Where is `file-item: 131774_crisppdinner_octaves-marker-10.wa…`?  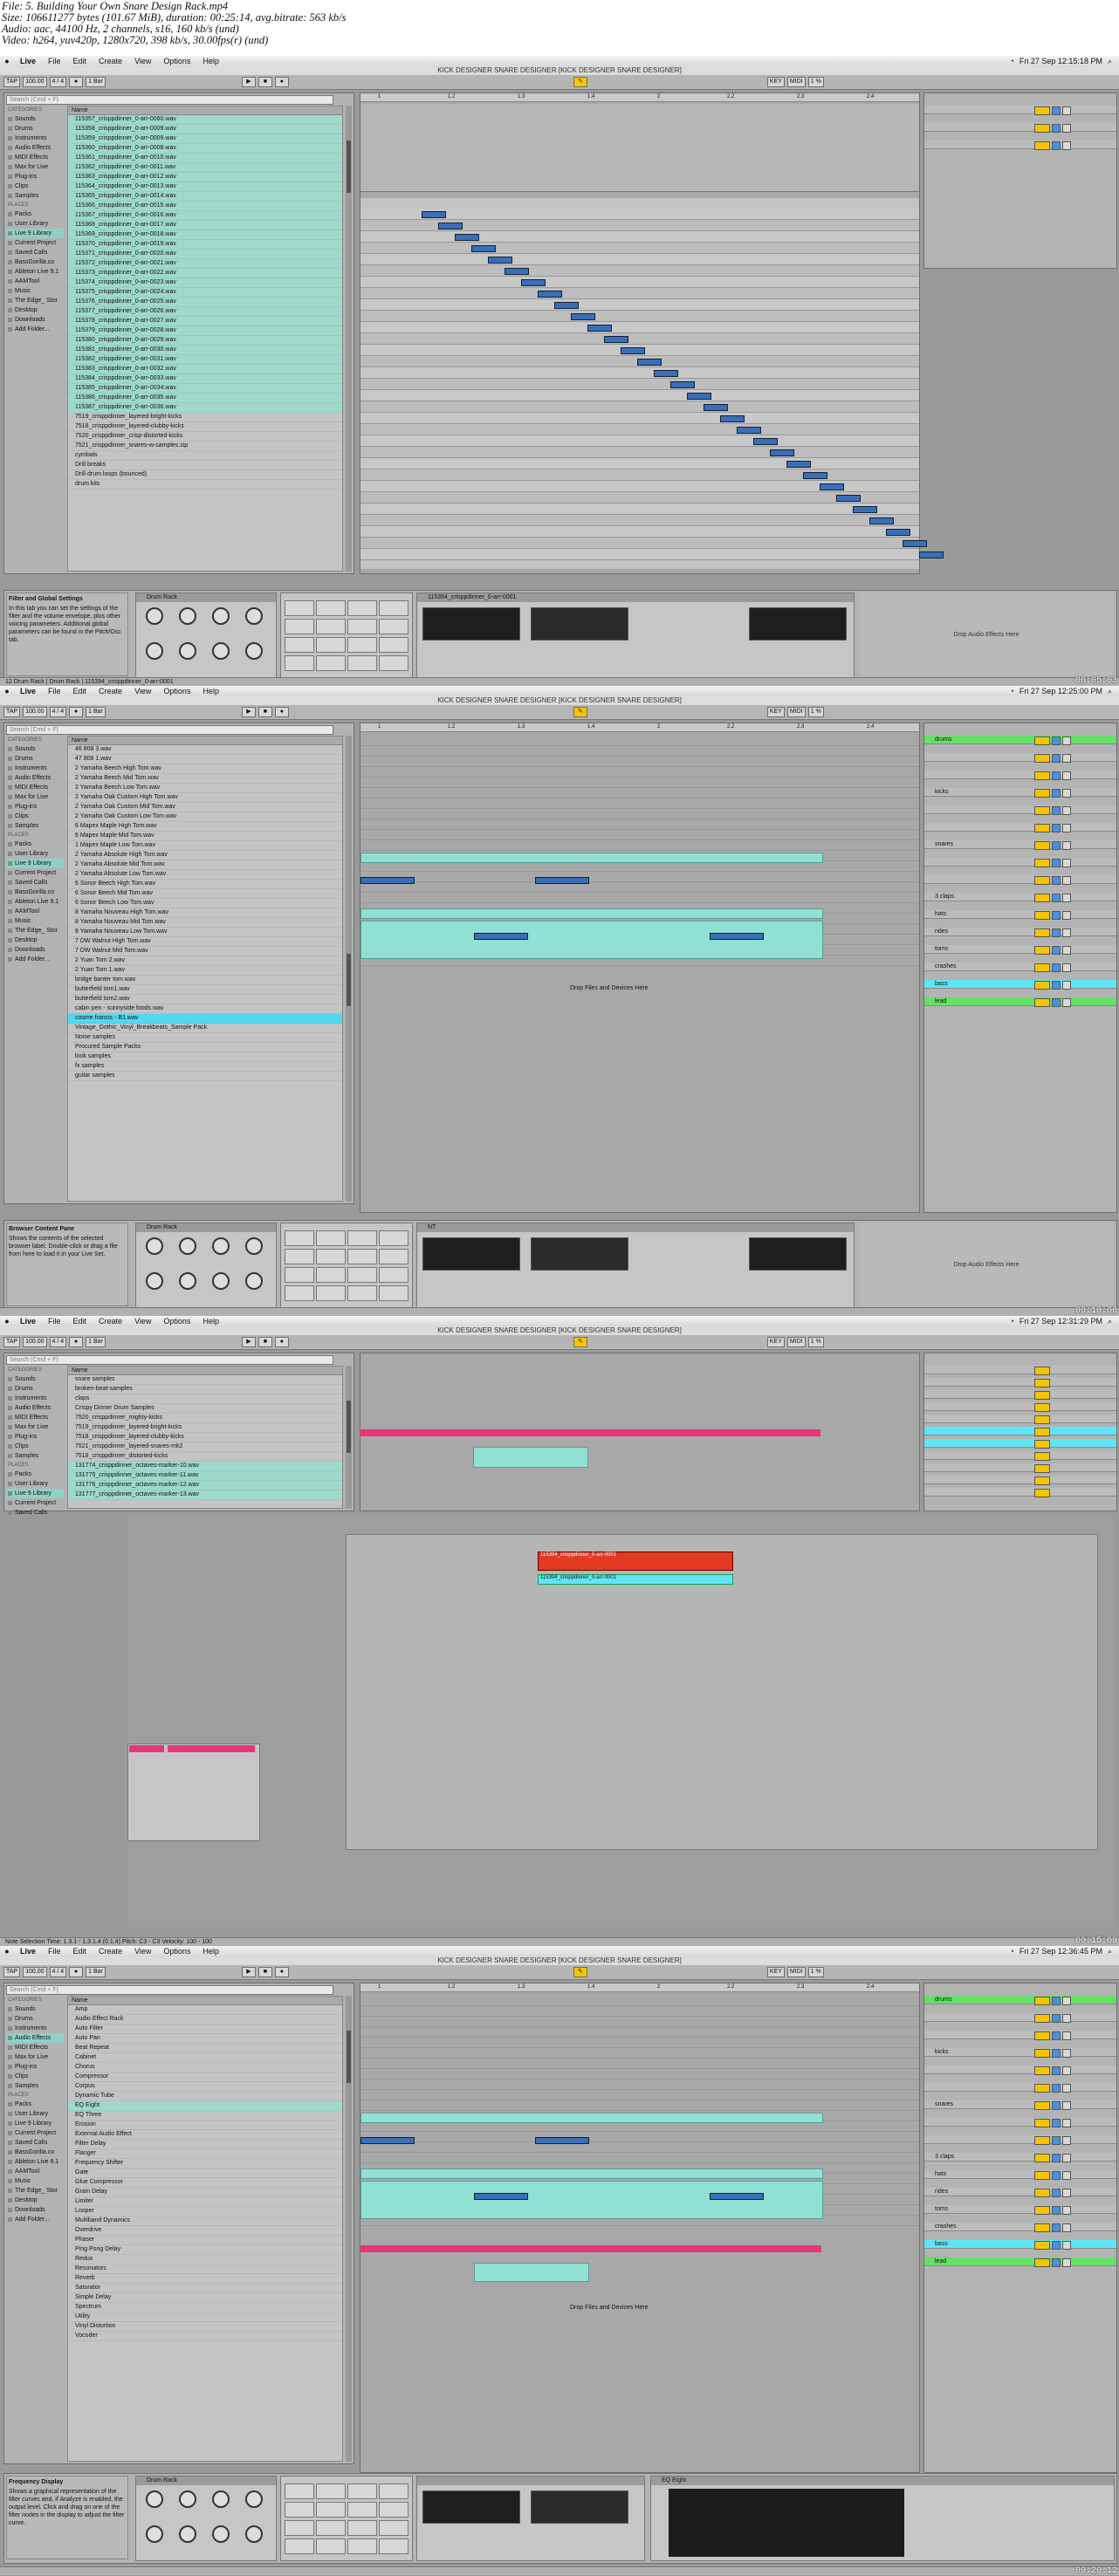
file-item: 131774_crisppdinner_octaves-marker-10.wa… is located at coordinates (205, 1467).